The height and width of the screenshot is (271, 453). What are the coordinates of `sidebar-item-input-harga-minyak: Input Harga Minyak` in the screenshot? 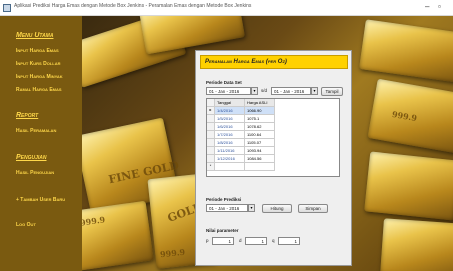 It's located at (39, 77).